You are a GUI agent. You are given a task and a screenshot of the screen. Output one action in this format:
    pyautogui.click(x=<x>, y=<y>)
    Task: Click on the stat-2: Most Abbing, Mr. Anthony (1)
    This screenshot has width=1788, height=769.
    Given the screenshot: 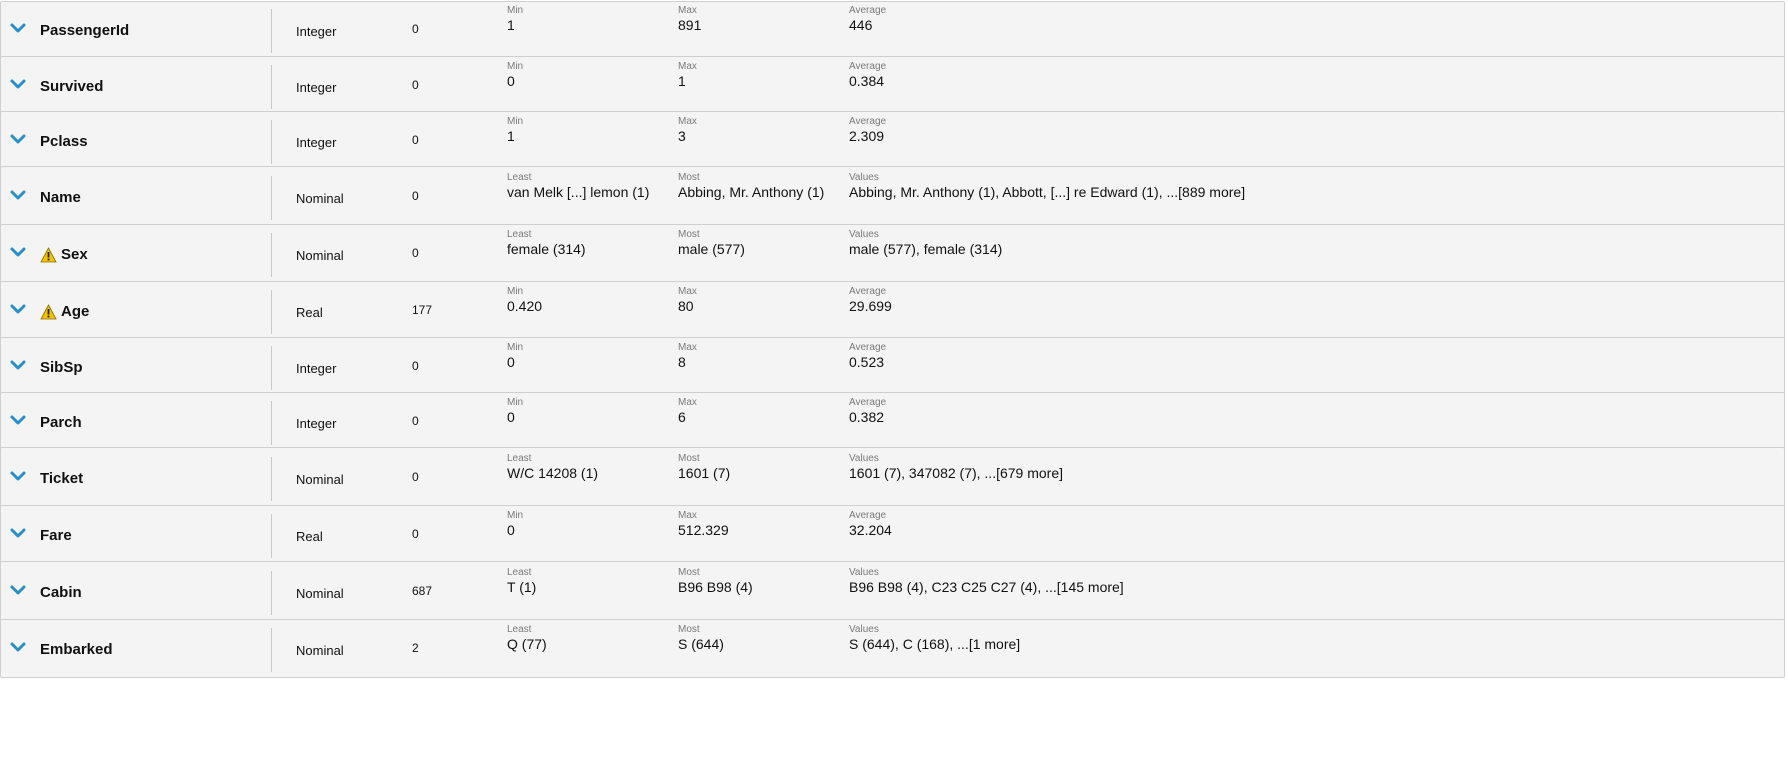 What is the action you would take?
    pyautogui.click(x=751, y=186)
    